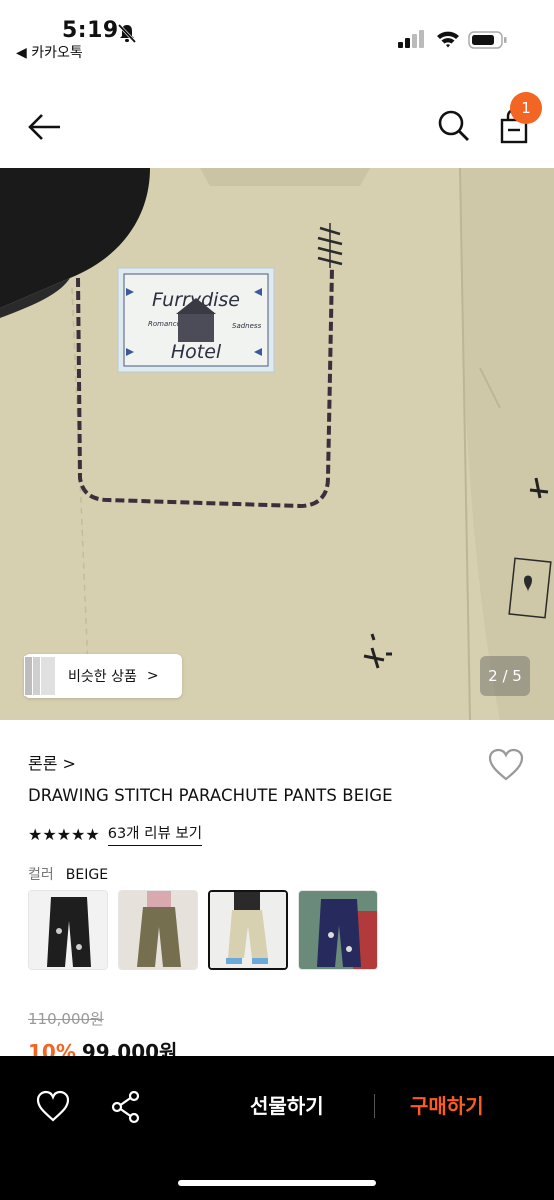 This screenshot has height=1200, width=554. What do you see at coordinates (506, 765) in the screenshot?
I see `wishlist-heart-icon` at bounding box center [506, 765].